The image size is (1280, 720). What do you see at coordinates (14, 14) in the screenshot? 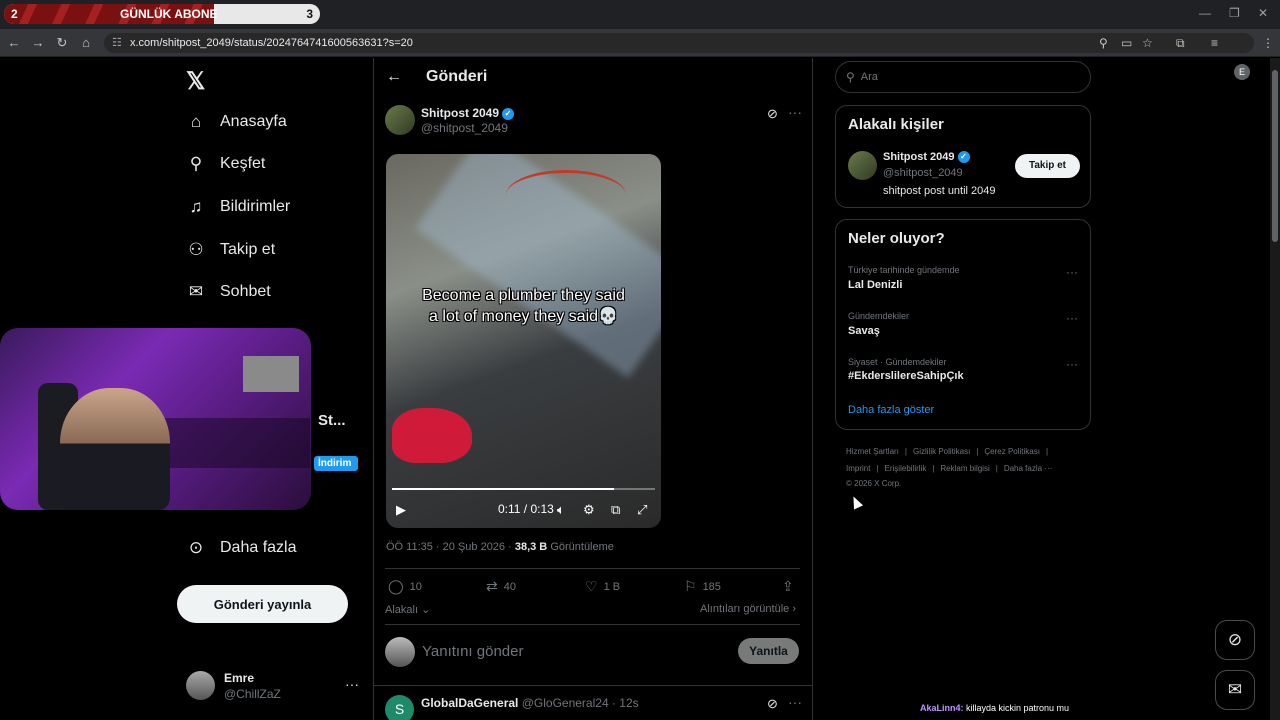
I see `tab-left-number: 2` at bounding box center [14, 14].